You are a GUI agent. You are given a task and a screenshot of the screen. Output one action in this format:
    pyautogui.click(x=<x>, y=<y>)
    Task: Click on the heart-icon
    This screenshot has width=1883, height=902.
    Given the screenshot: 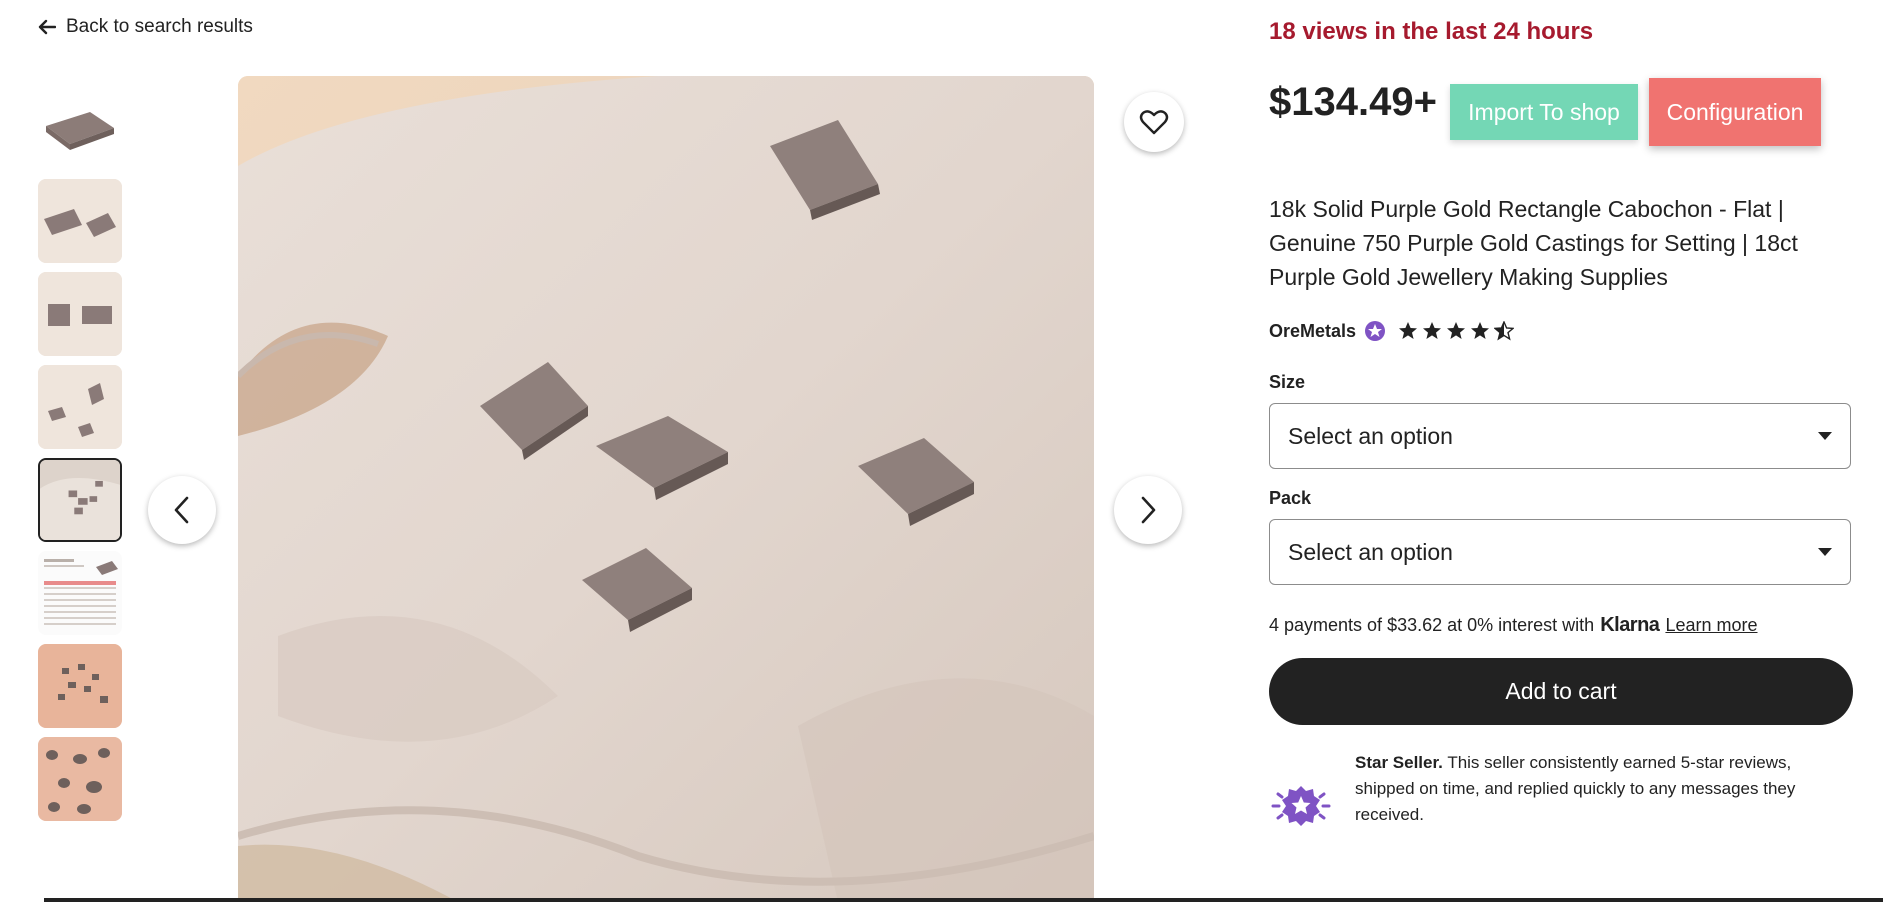 What is the action you would take?
    pyautogui.click(x=1154, y=122)
    